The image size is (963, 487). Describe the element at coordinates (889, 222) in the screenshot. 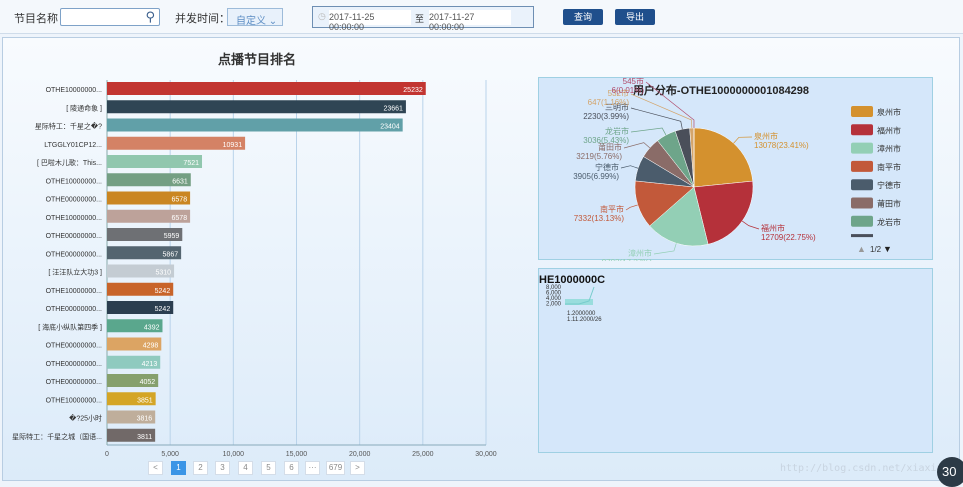

I see `legend-label: 龙岩市` at that location.